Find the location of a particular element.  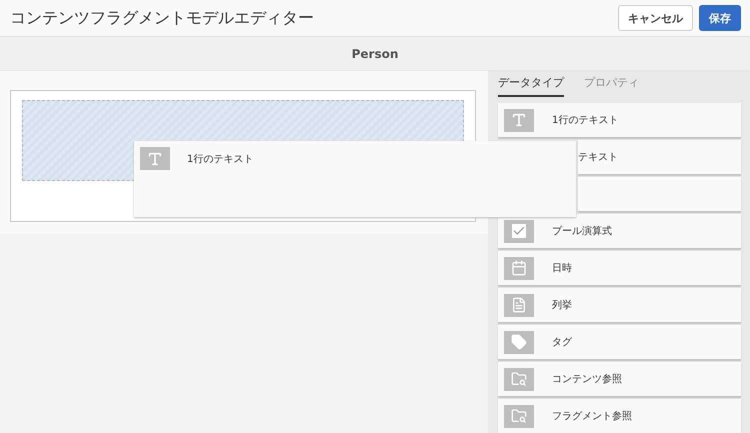

data-type-label: 1行のテキスト is located at coordinates (585, 120).